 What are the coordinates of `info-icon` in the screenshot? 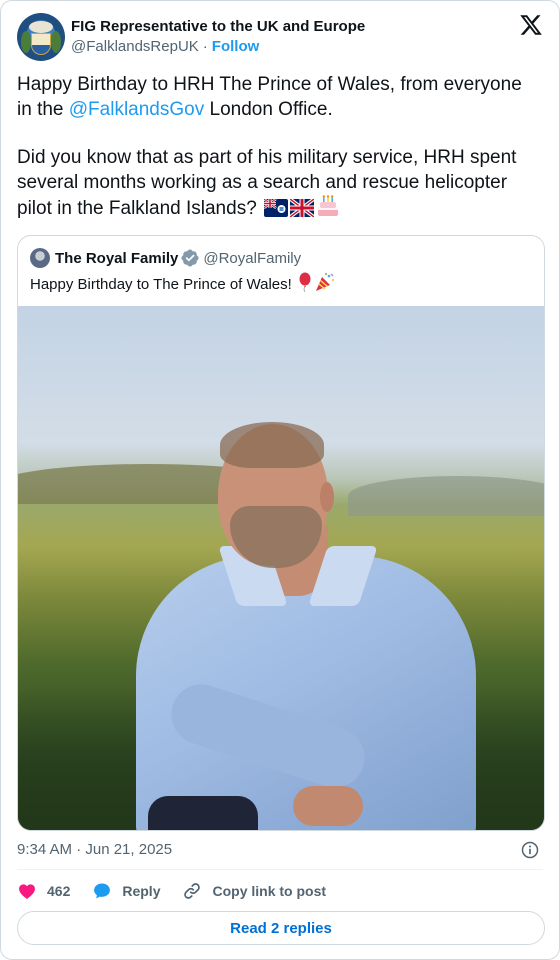 It's located at (530, 850).